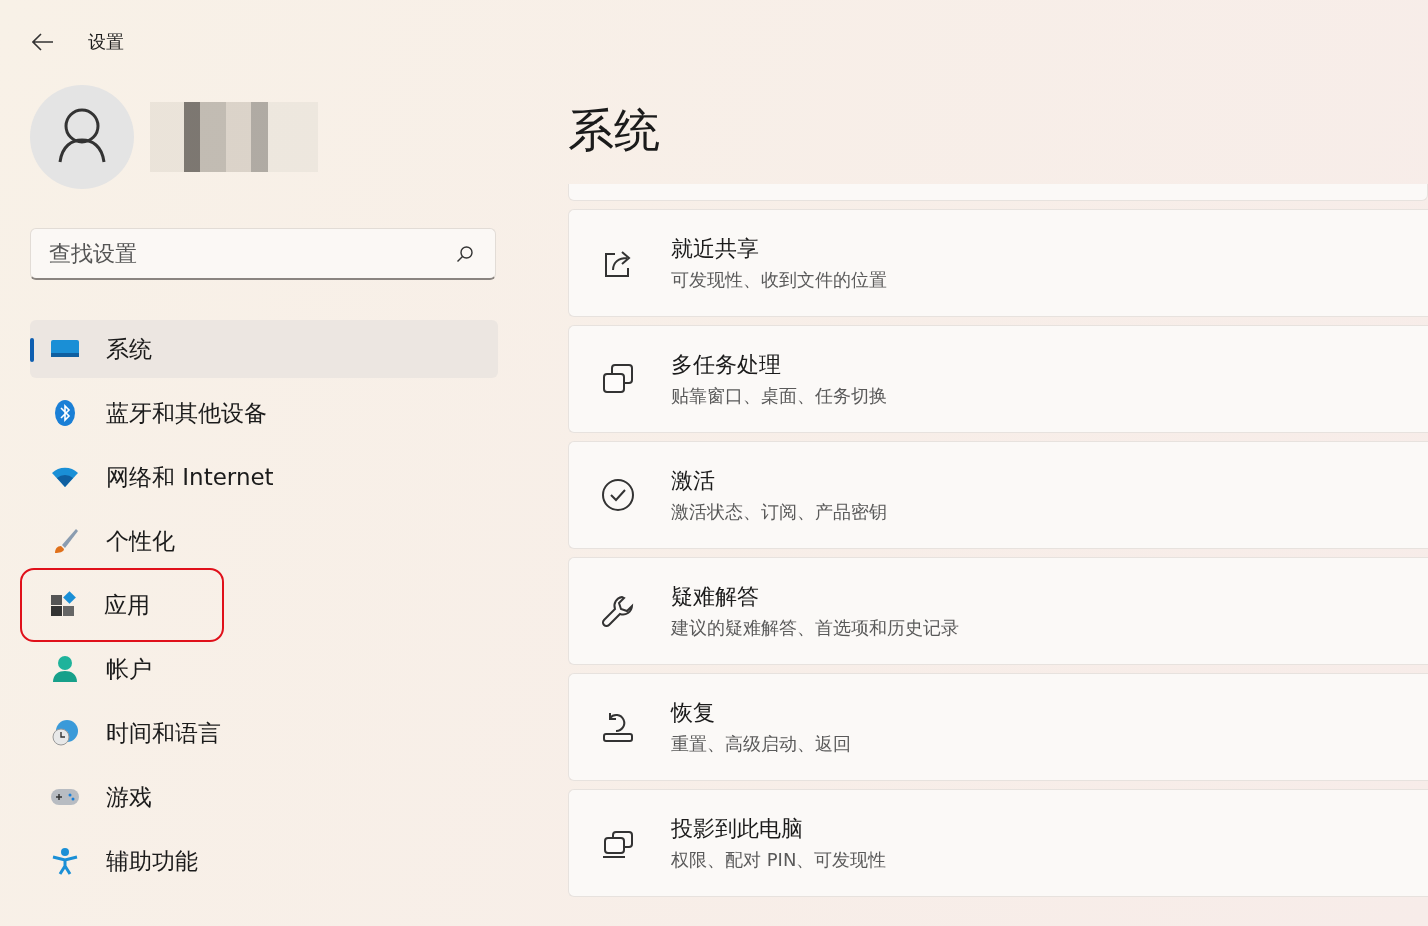  What do you see at coordinates (998, 379) in the screenshot?
I see `settings-card: 多任务处理 贴靠窗口、桌面、任务切换` at bounding box center [998, 379].